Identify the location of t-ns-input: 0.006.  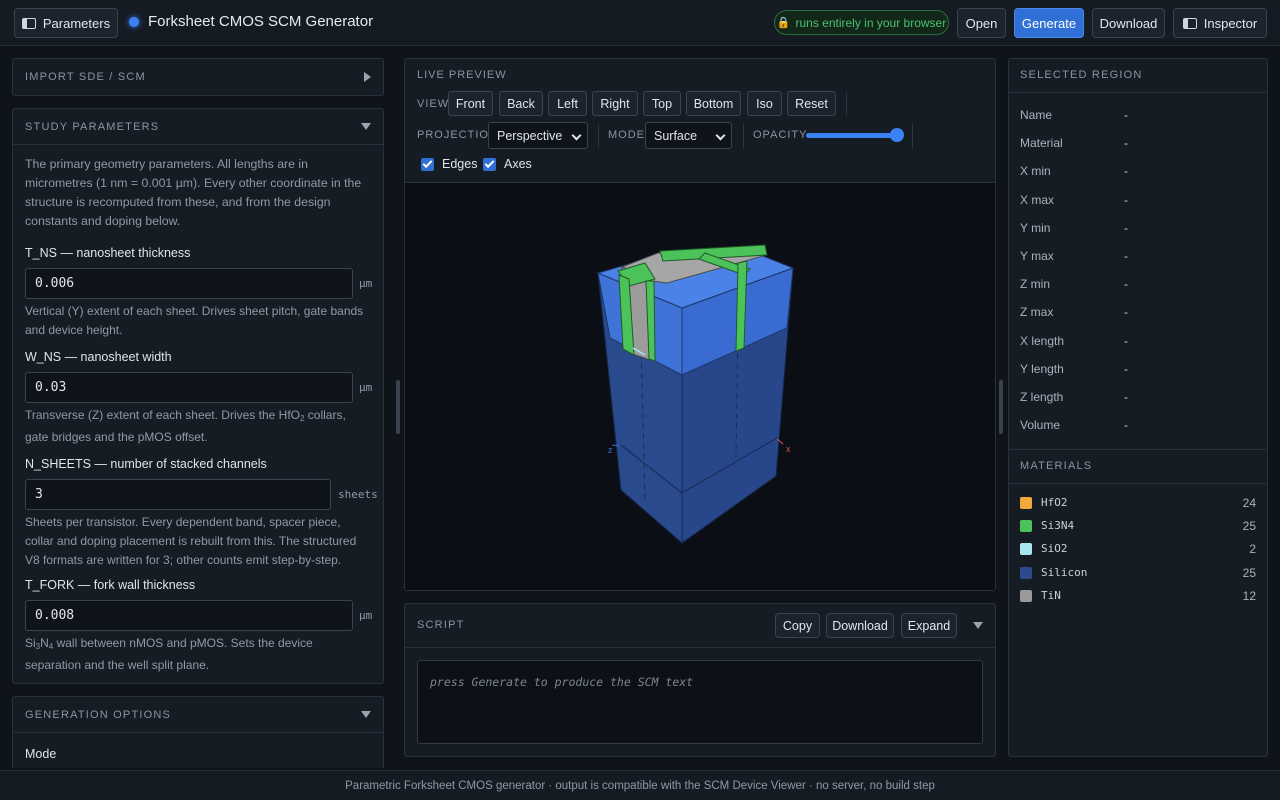
(189, 283).